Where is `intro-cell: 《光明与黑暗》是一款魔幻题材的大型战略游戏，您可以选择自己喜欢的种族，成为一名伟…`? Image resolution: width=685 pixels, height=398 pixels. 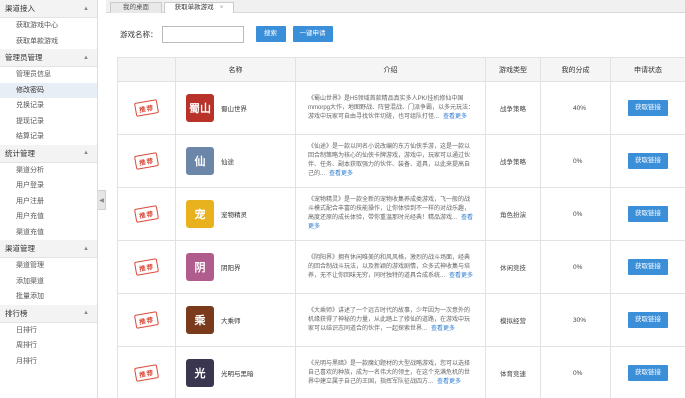
intro-cell: 《光明与黑暗》是一款魔幻题材的大型战略游戏，您可以选择自己喜欢的种族，成为一名伟… is located at coordinates (390, 372).